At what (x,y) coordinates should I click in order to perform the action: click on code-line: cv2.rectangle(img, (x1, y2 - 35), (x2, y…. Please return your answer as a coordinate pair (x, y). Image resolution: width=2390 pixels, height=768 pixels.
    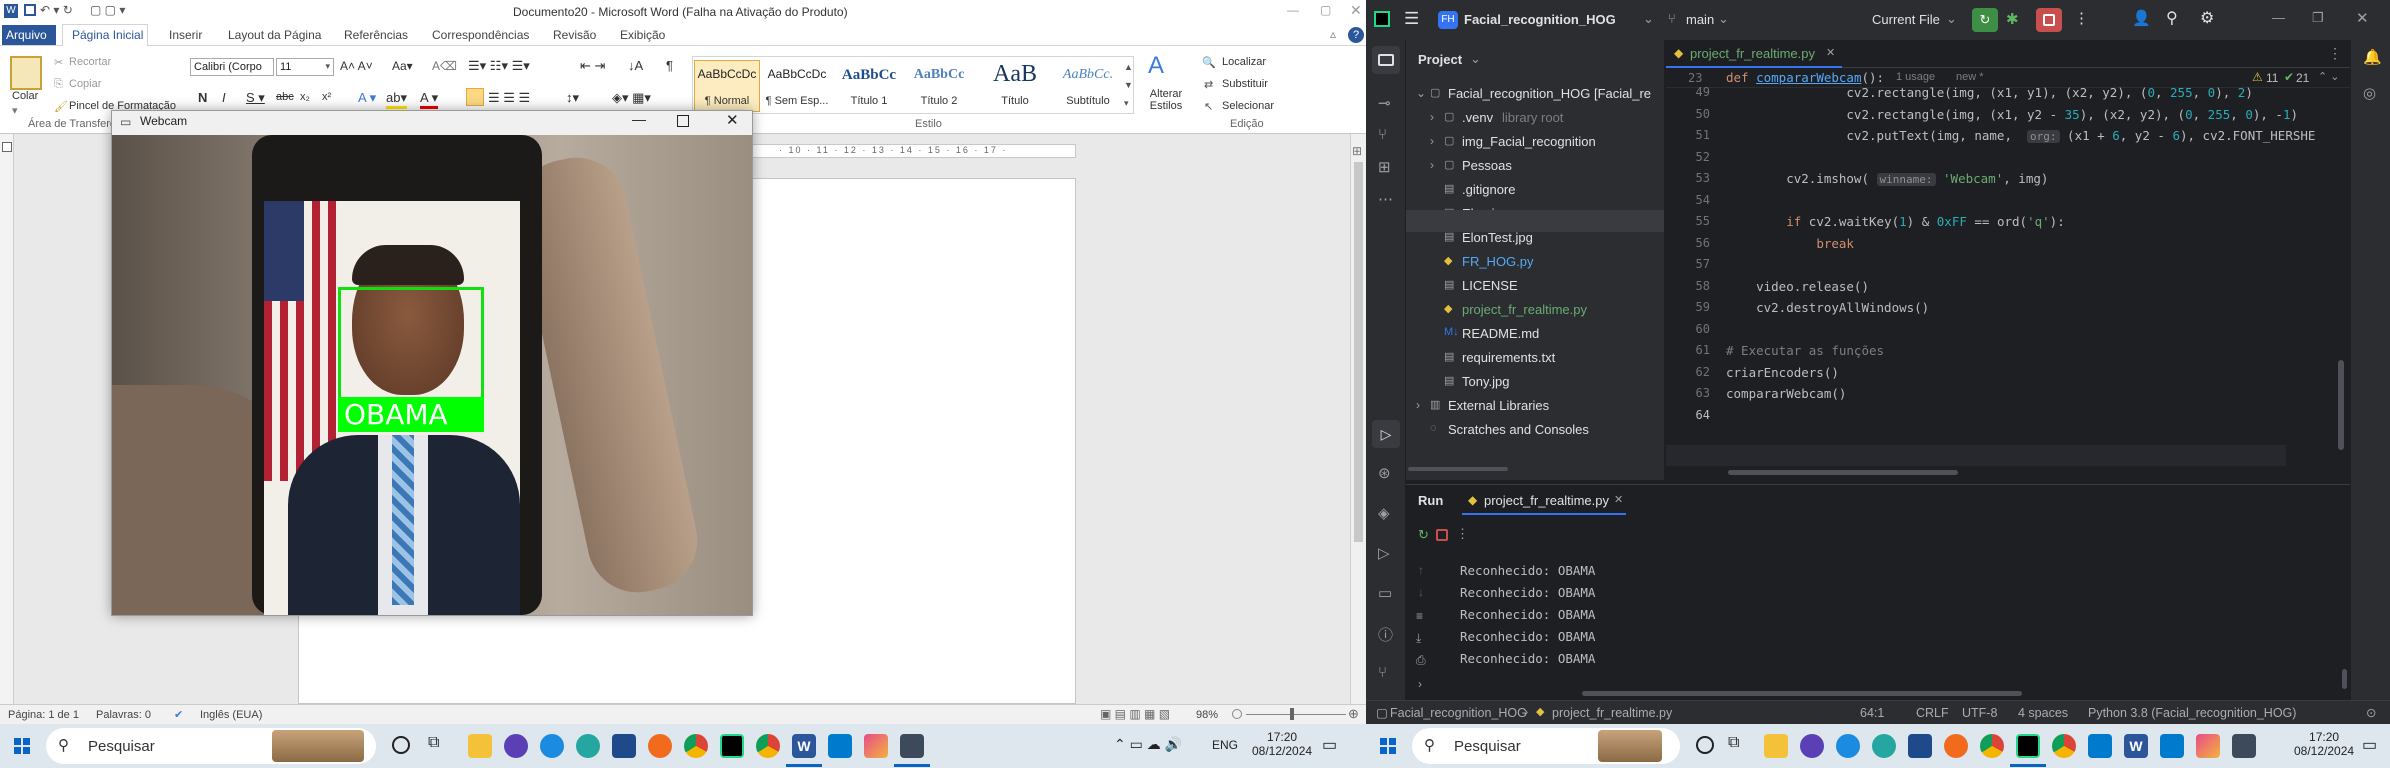
    Looking at the image, I should click on (2020, 115).